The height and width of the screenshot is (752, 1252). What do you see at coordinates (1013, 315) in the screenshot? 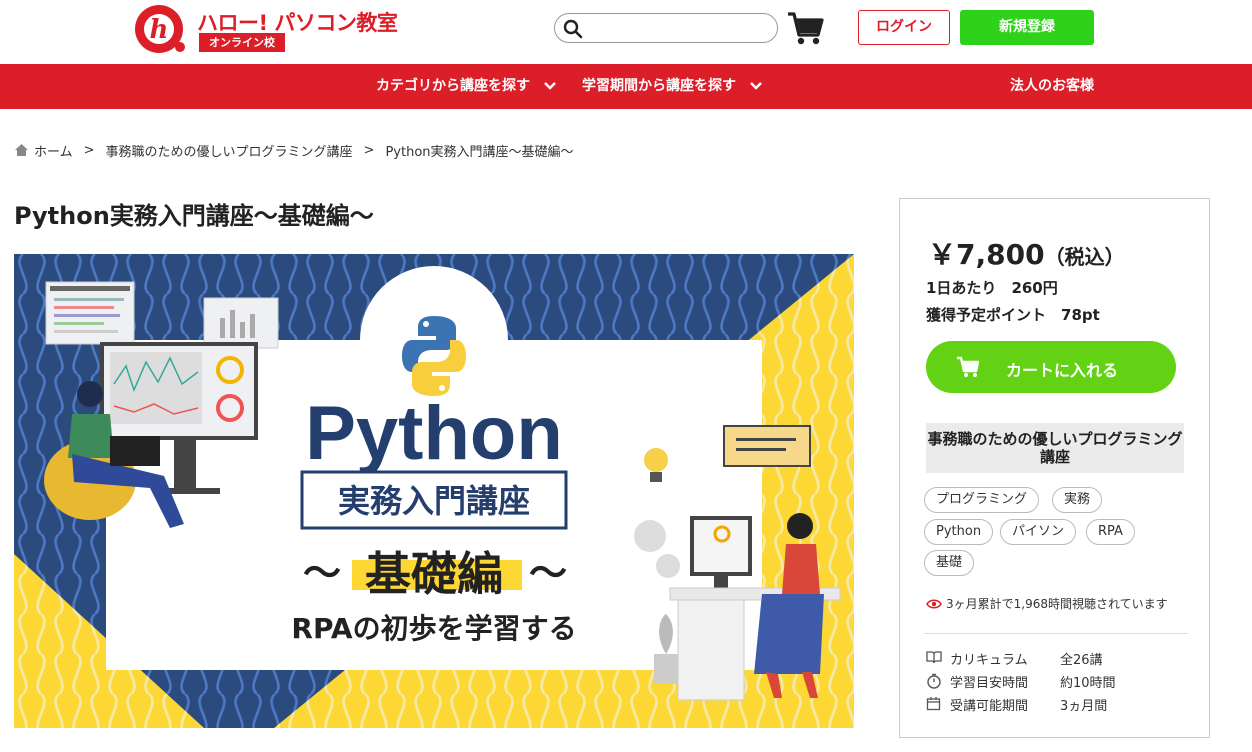
I see `points-earned: 獲得予定ポイント 78pt` at bounding box center [1013, 315].